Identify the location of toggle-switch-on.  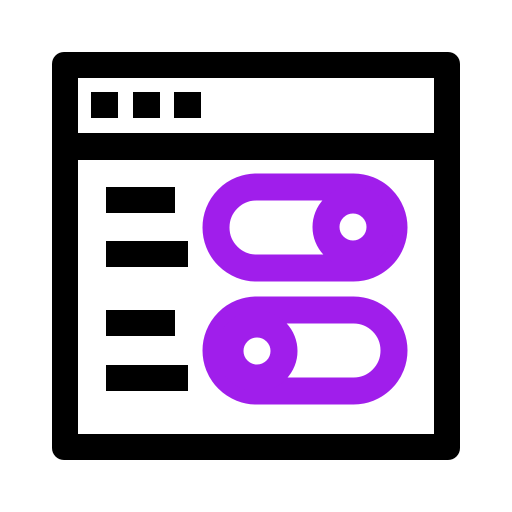
(305, 227).